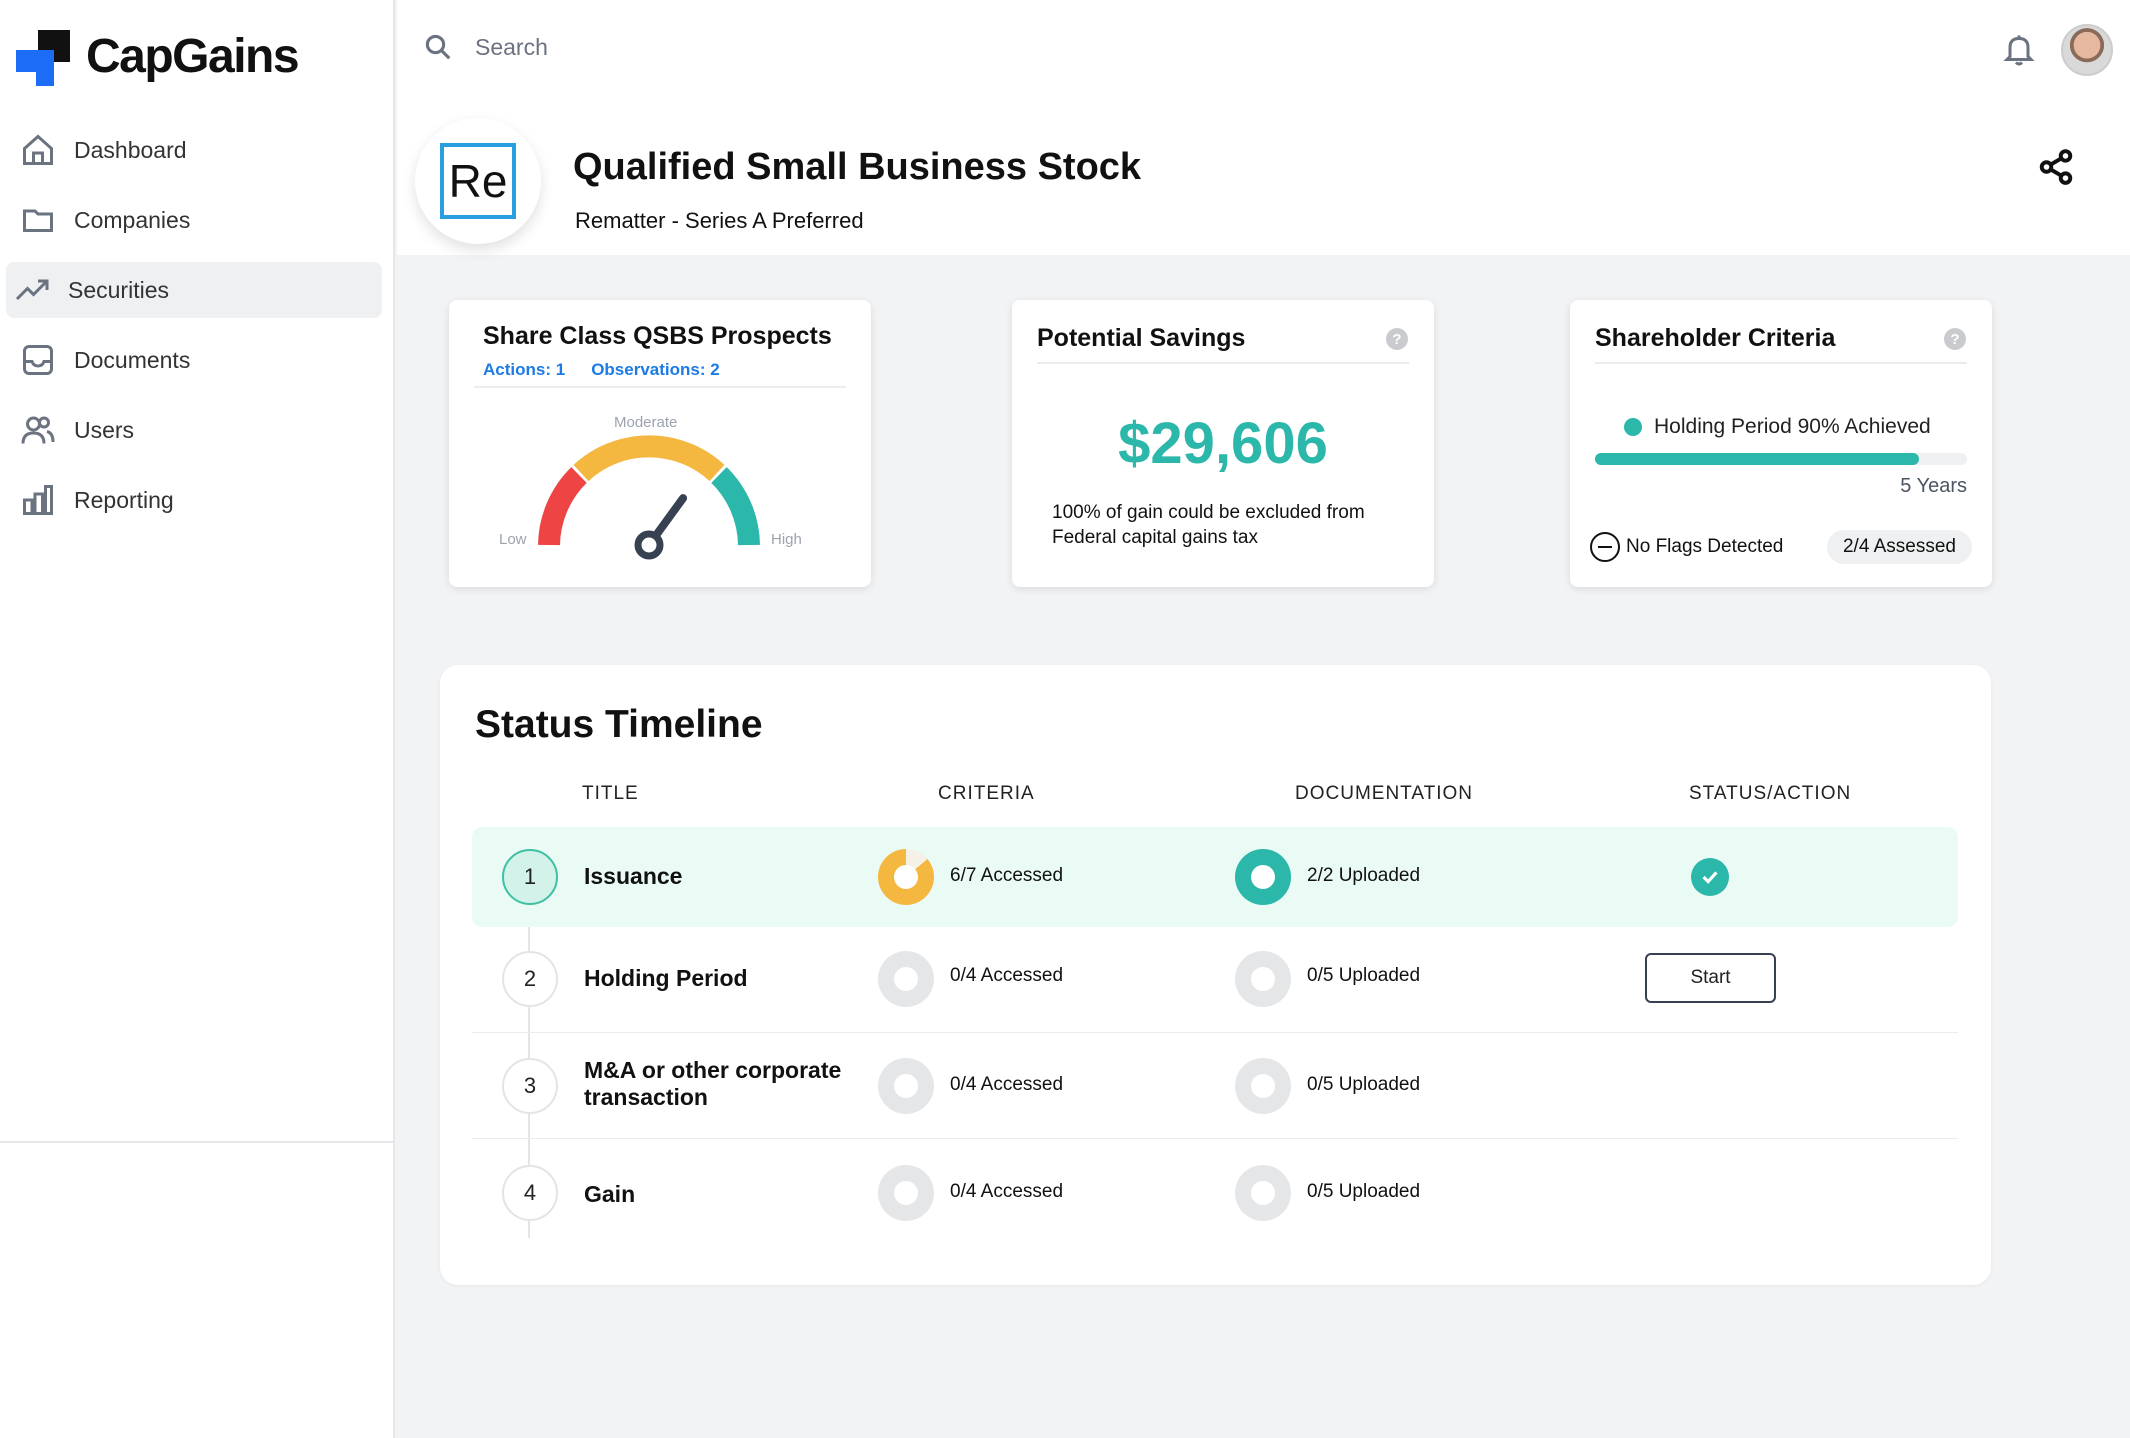 Image resolution: width=2130 pixels, height=1438 pixels. Describe the element at coordinates (610, 793) in the screenshot. I see `column-header-title: TITLE` at that location.